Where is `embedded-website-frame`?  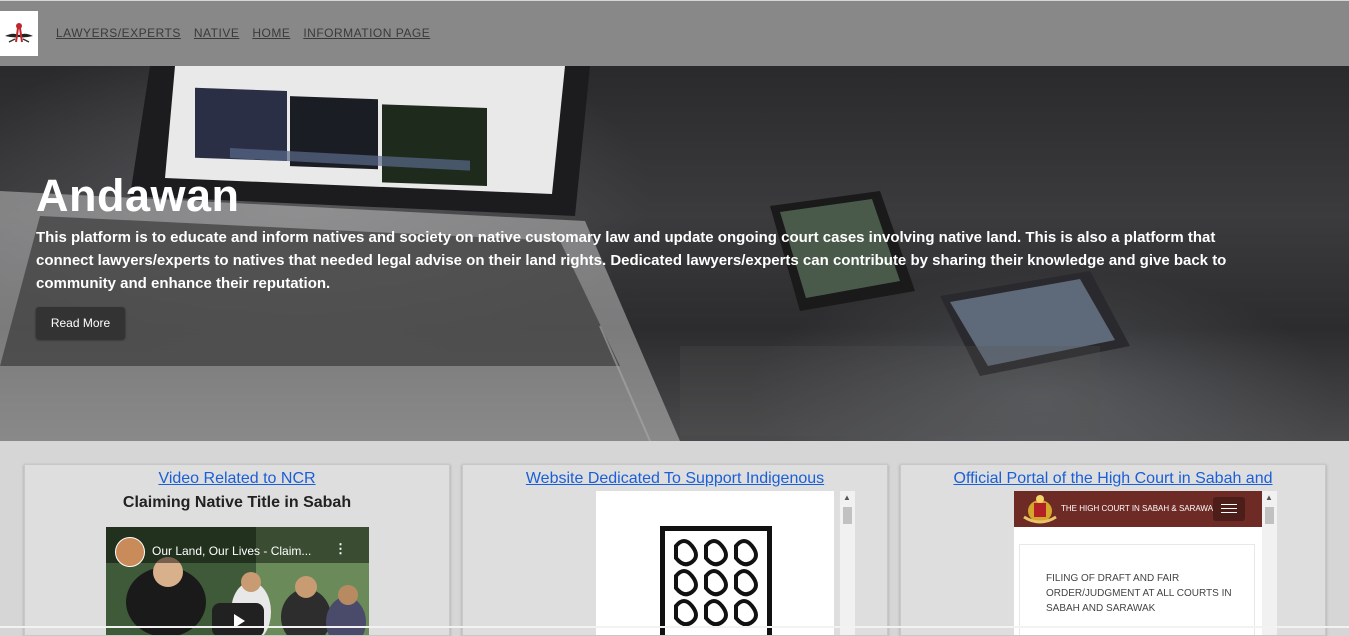 embedded-website-frame is located at coordinates (715, 563).